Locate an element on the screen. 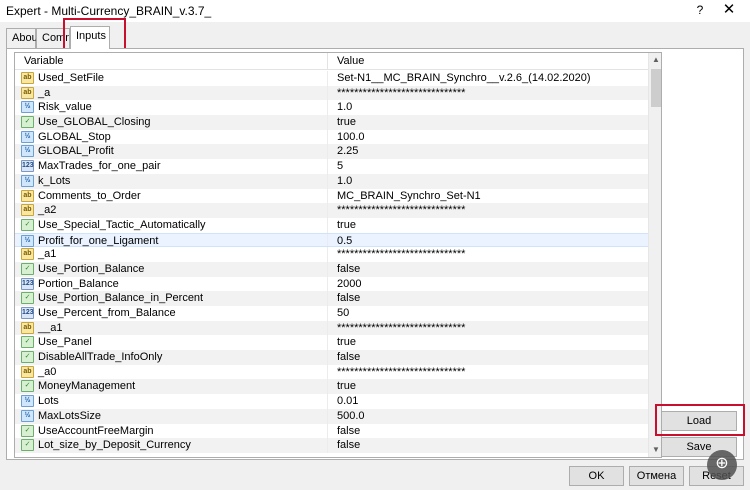  close-icon: ✕ is located at coordinates (729, 10).